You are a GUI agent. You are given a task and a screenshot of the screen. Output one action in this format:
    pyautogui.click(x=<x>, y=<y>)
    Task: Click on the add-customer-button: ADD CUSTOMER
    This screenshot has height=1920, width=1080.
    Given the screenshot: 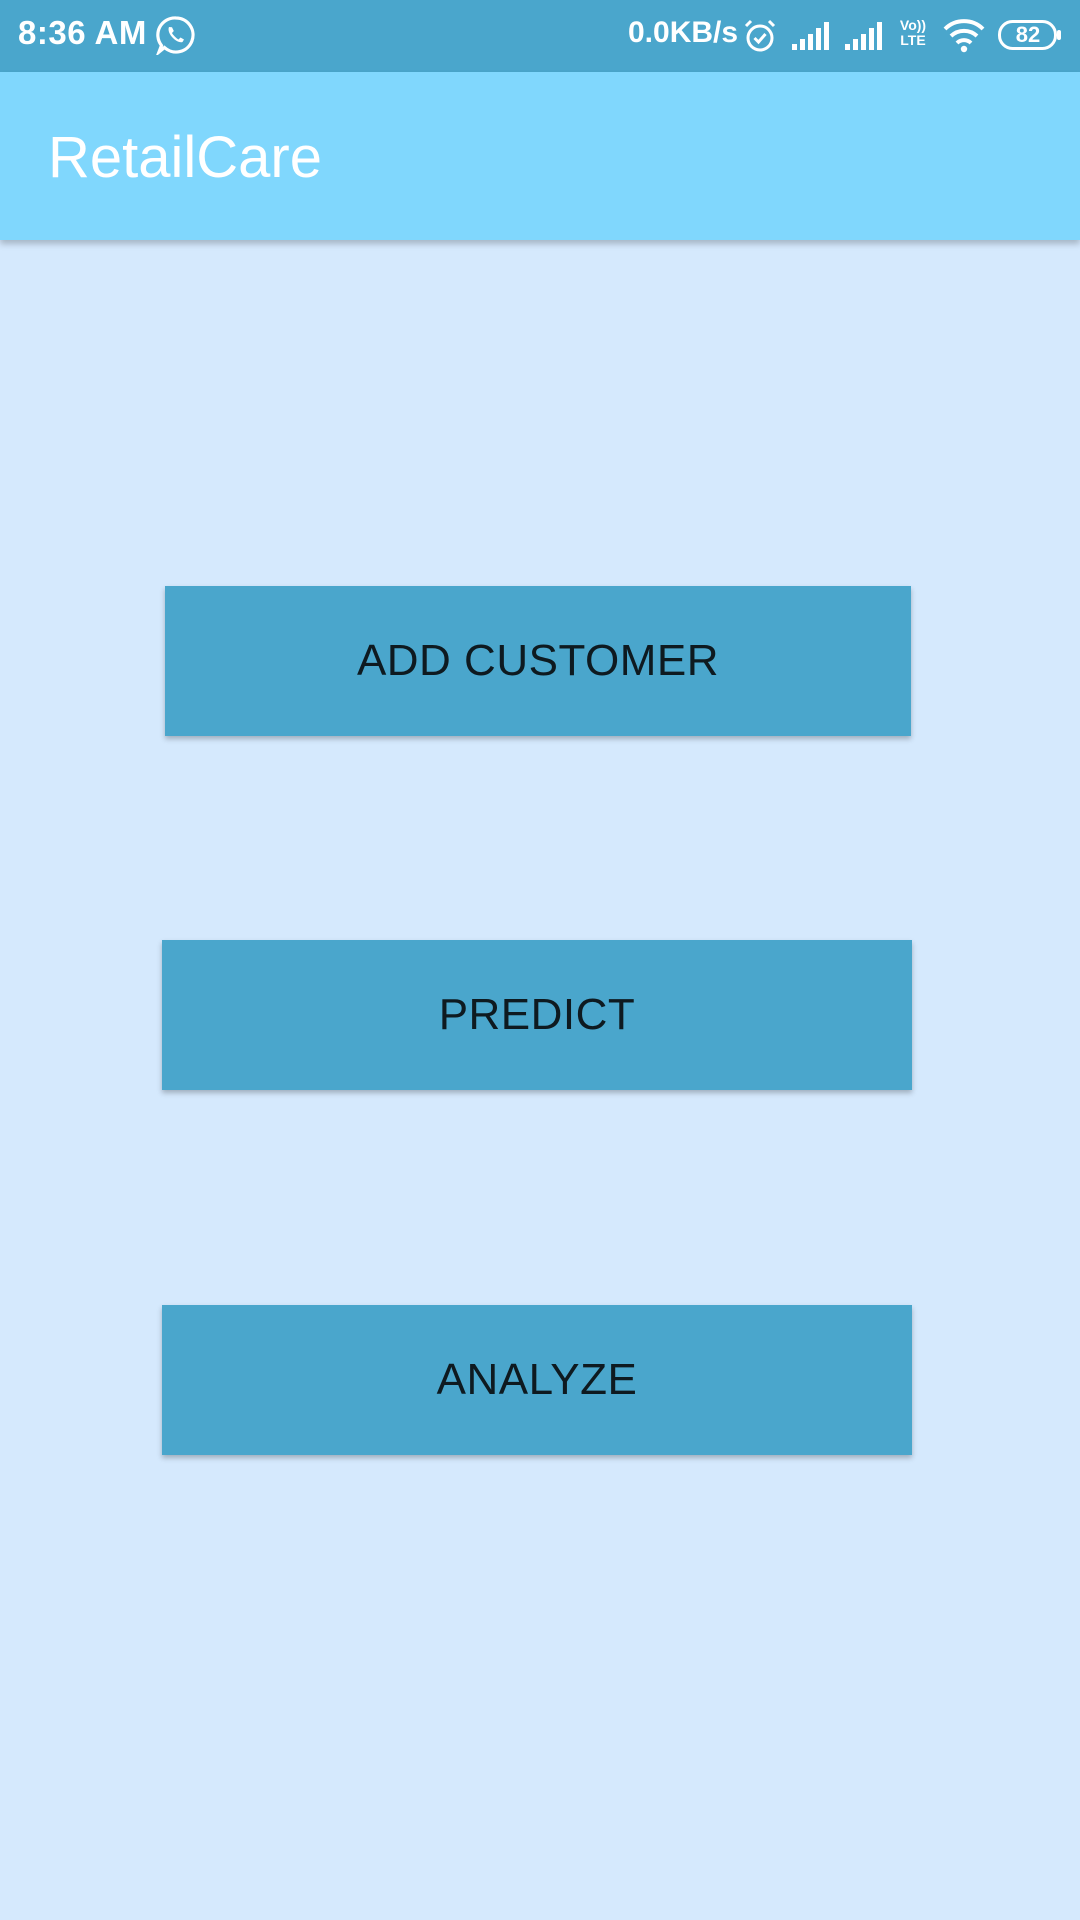 What is the action you would take?
    pyautogui.click(x=538, y=661)
    